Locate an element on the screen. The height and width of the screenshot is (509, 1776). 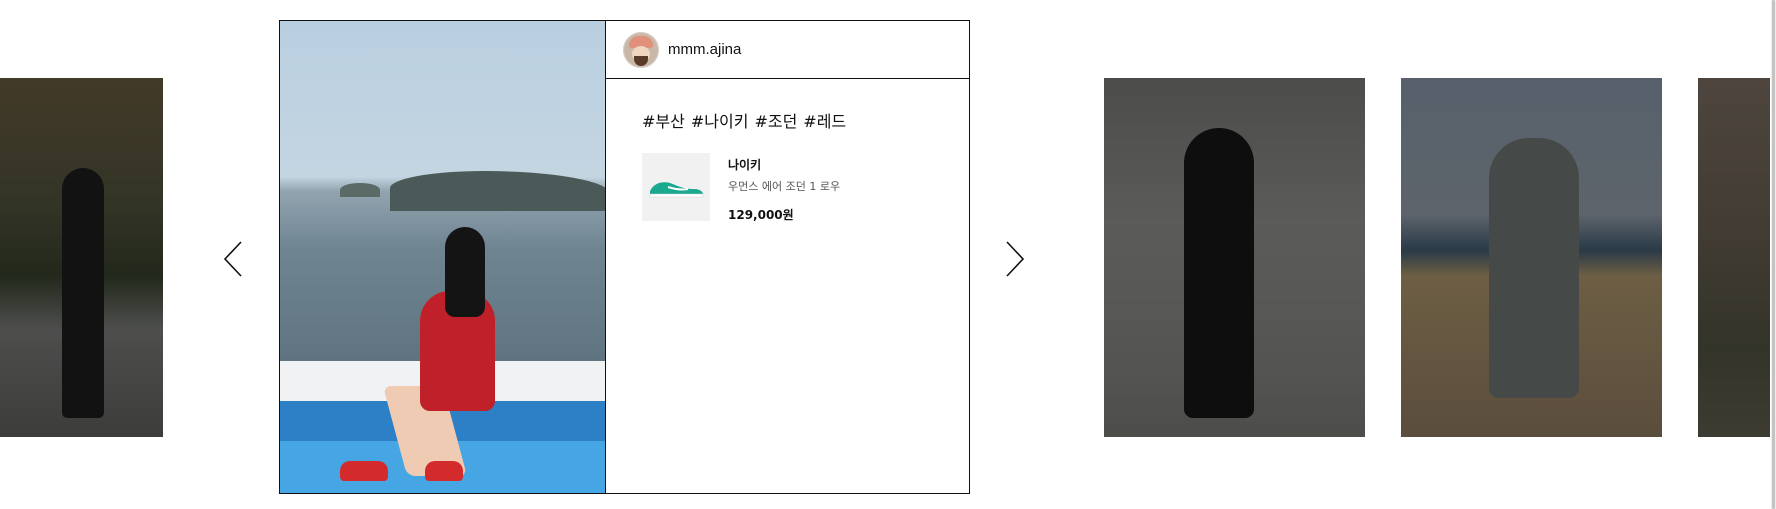
chevron-left-icon is located at coordinates (232, 259).